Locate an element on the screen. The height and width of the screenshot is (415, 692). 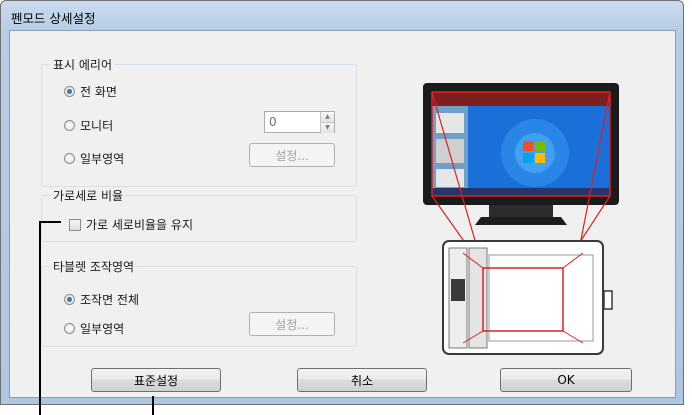
window-title: 펜모드 상세설정 is located at coordinates (53, 18).